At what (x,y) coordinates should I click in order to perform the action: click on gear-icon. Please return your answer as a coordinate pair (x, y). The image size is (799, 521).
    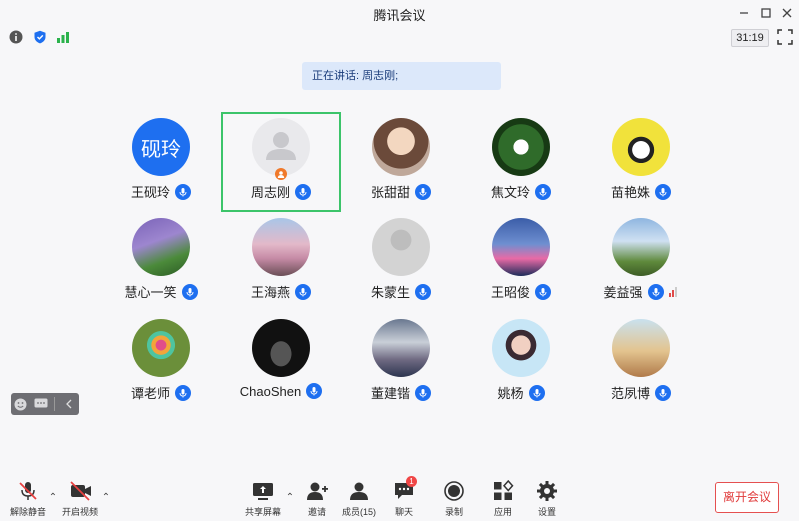
    Looking at the image, I should click on (547, 491).